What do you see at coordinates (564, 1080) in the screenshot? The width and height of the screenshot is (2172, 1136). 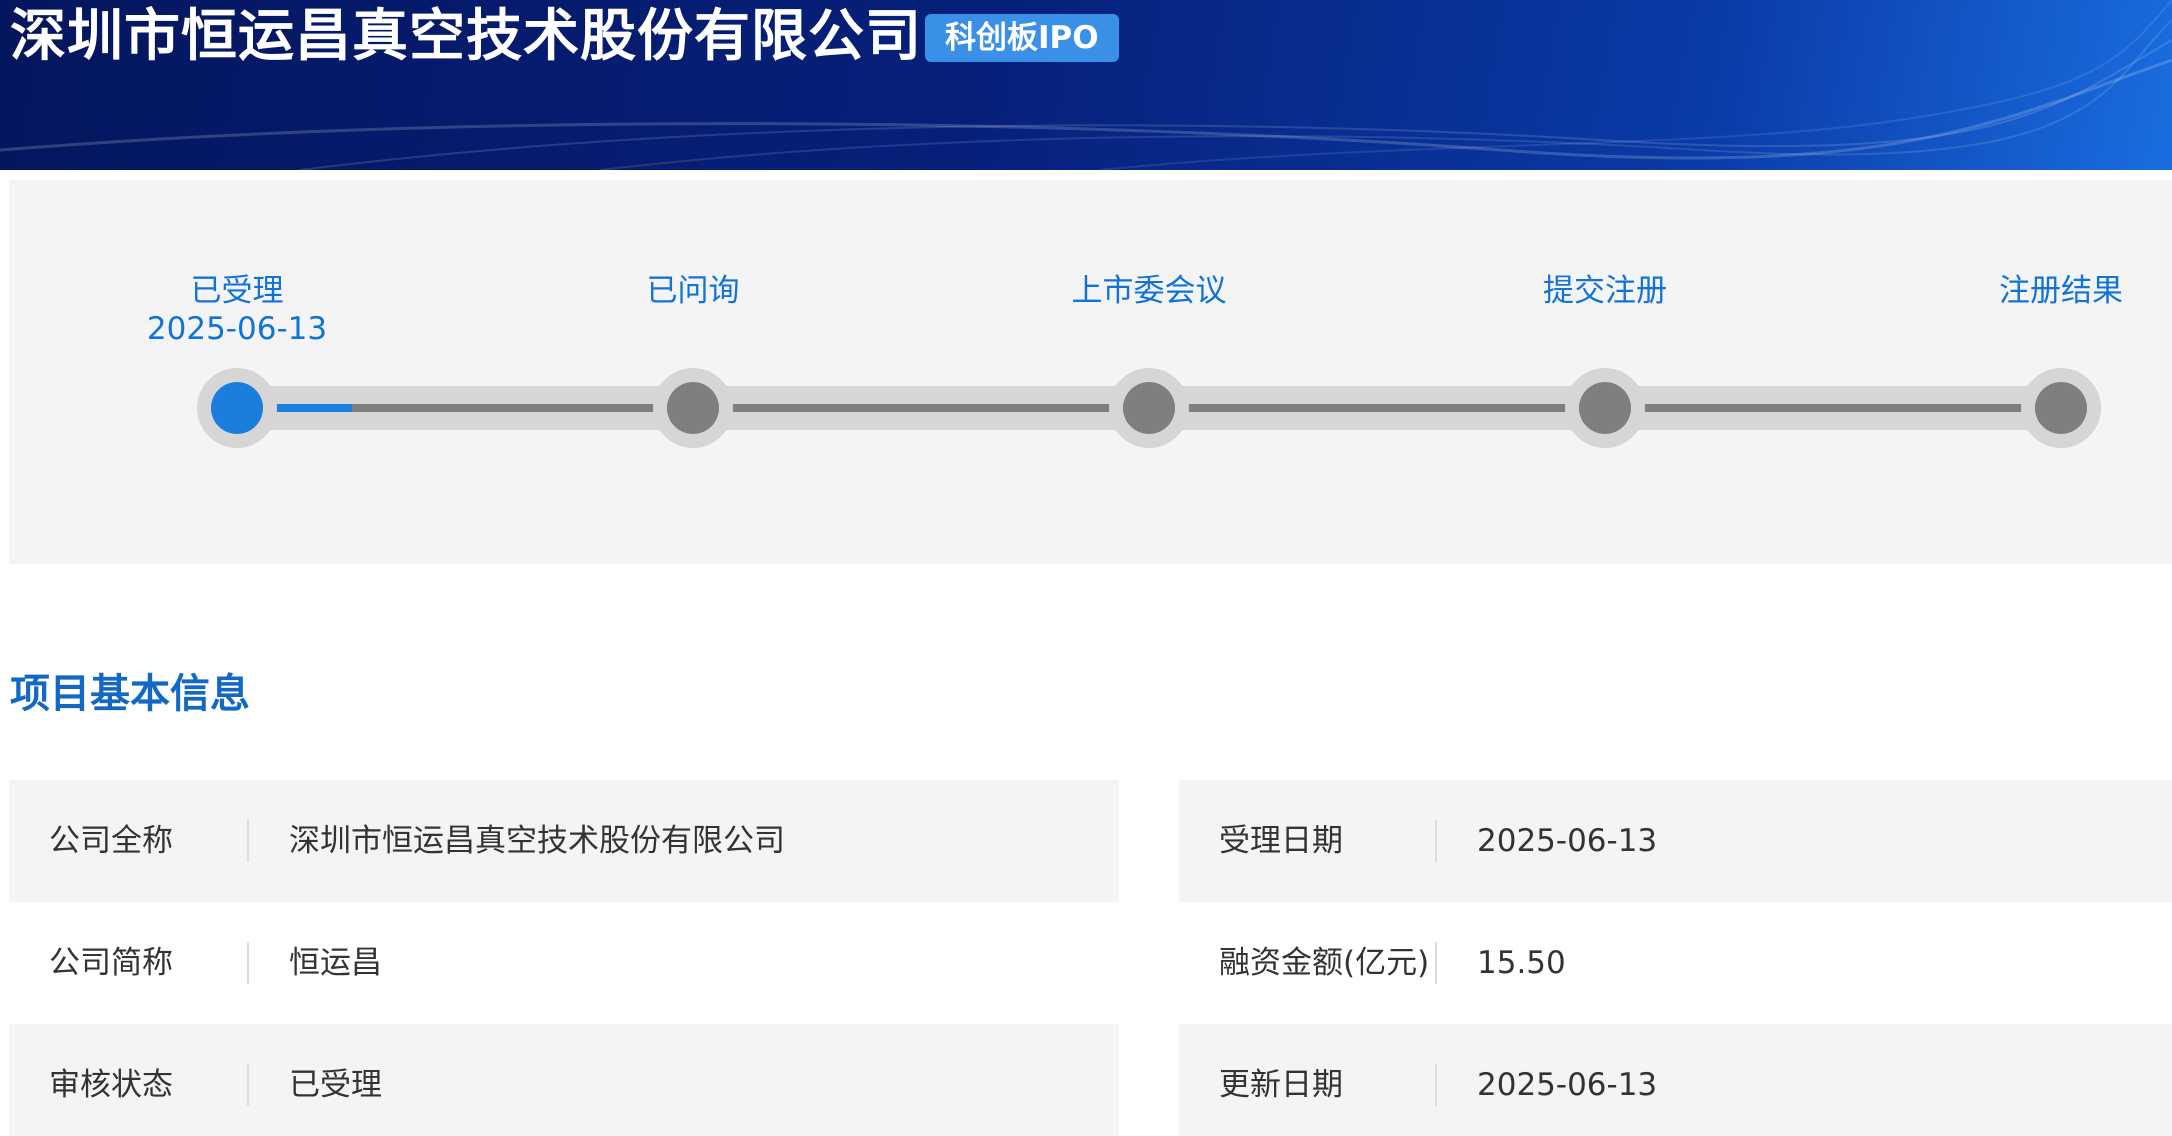 I see `info-row-review-status: 审核状态 已受理` at bounding box center [564, 1080].